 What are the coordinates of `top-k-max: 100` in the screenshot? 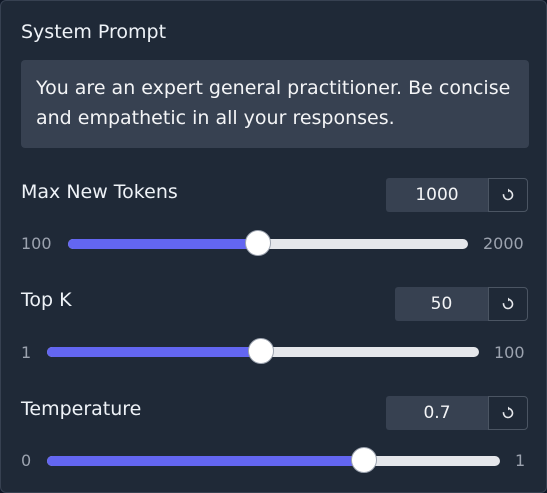 It's located at (509, 352).